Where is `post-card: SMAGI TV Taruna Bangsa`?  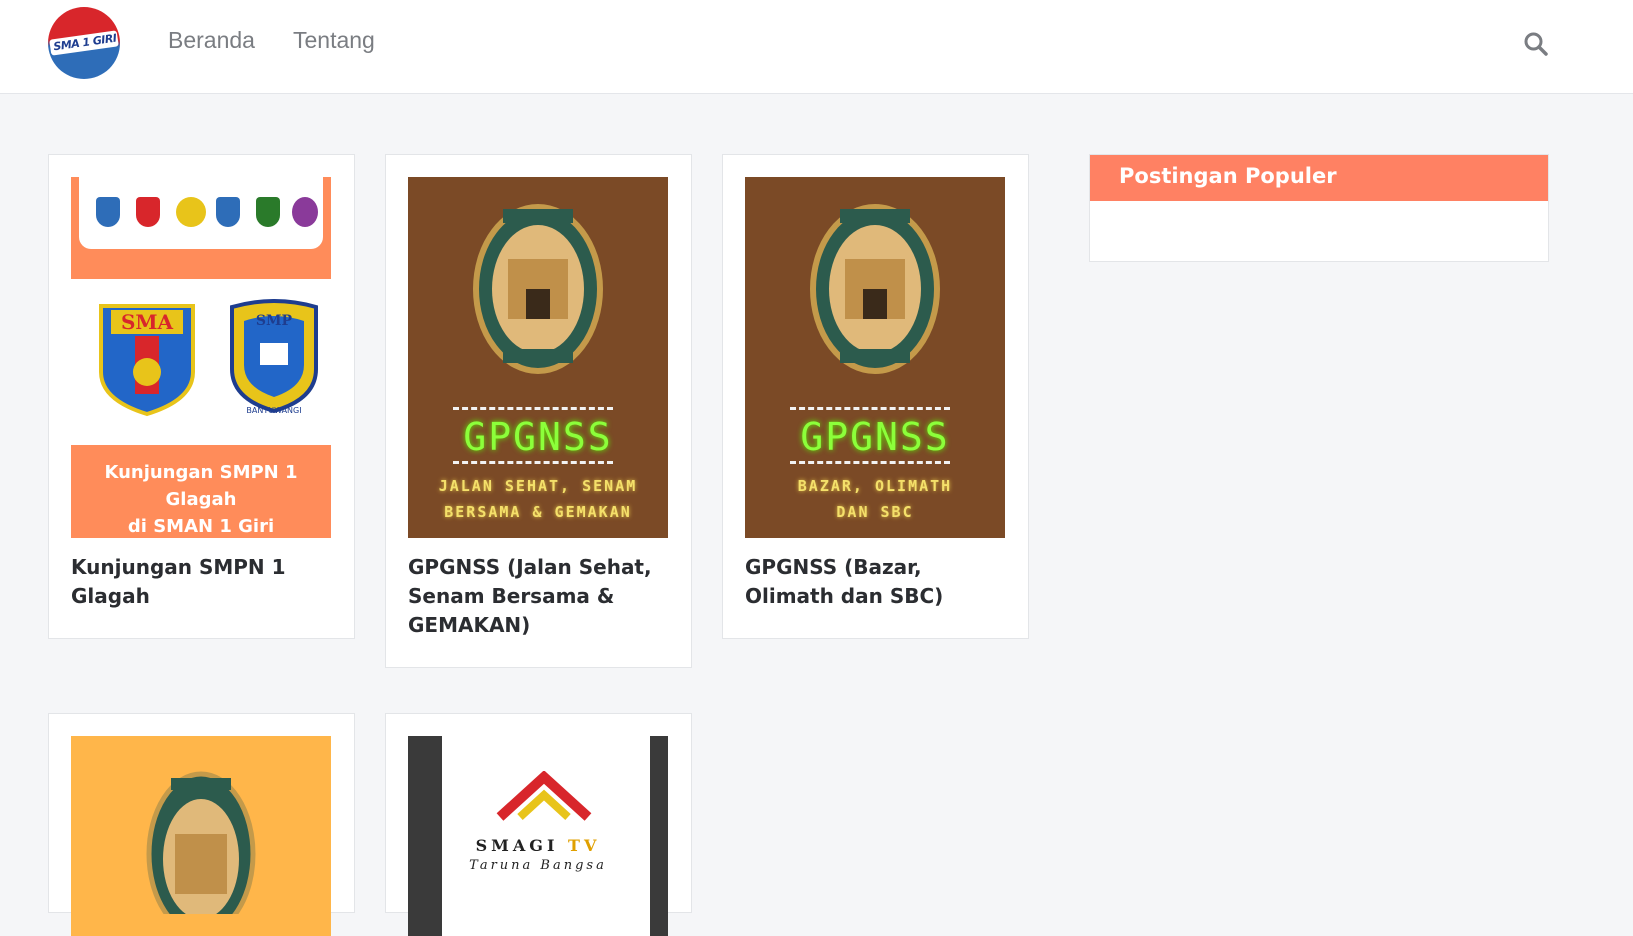 post-card: SMAGI TV Taruna Bangsa is located at coordinates (538, 824).